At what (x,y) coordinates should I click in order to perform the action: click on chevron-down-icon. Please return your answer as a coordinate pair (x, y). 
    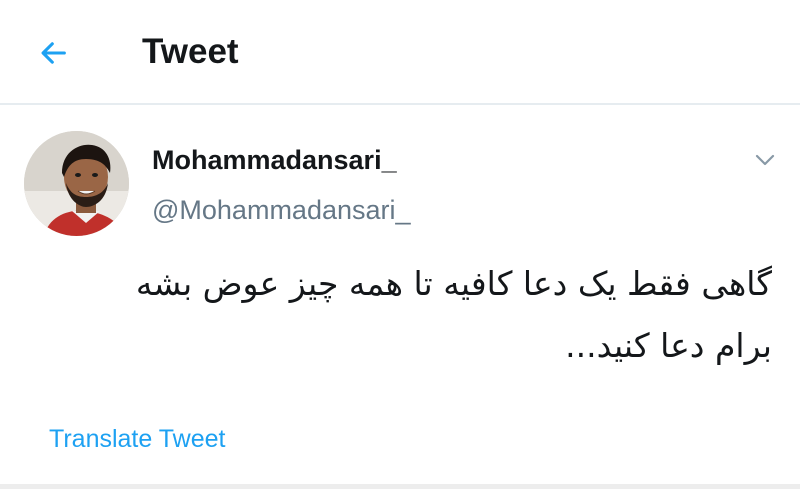
    Looking at the image, I should click on (765, 160).